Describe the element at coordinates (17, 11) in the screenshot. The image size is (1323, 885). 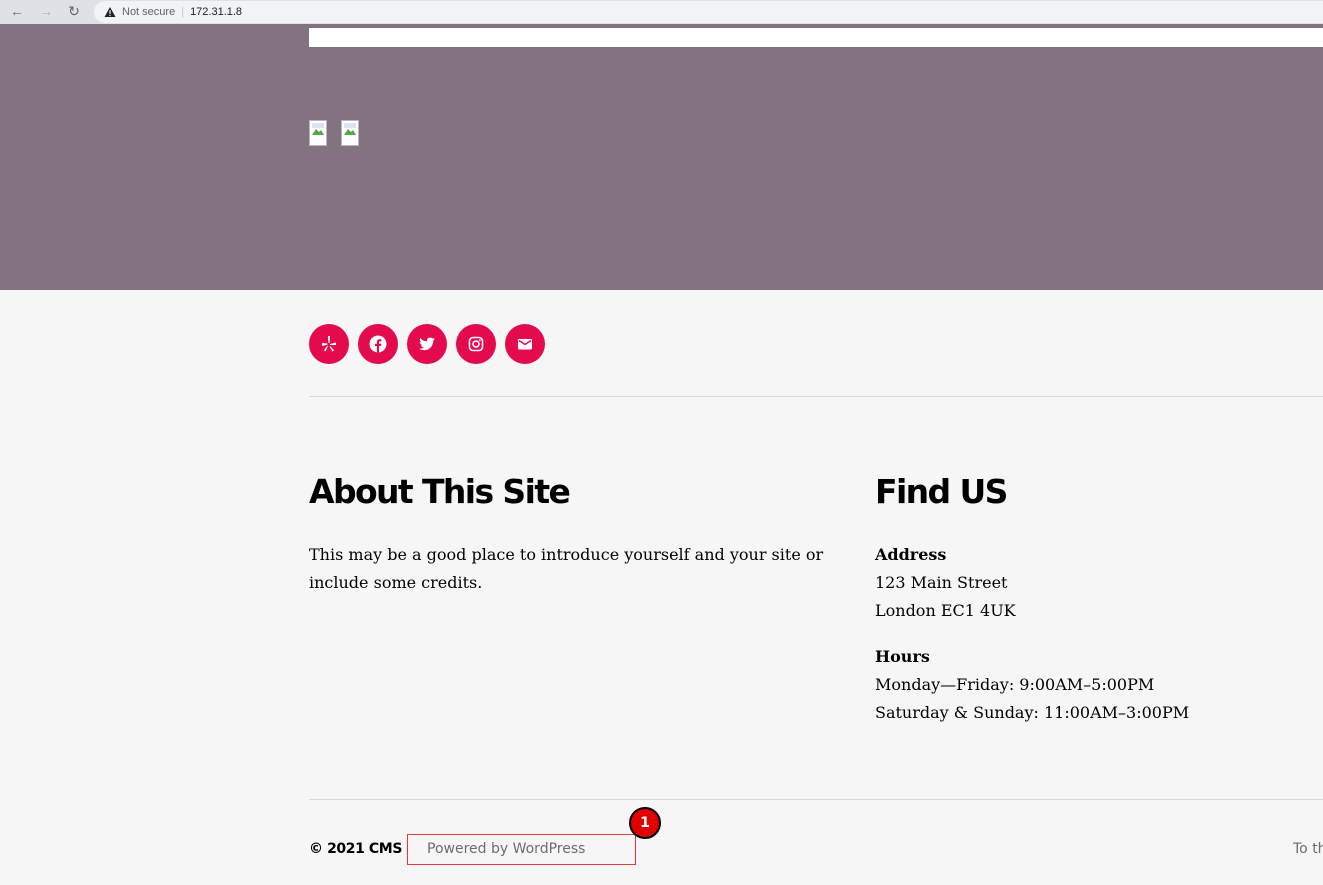
I see `back-arrow-icon: ←` at that location.